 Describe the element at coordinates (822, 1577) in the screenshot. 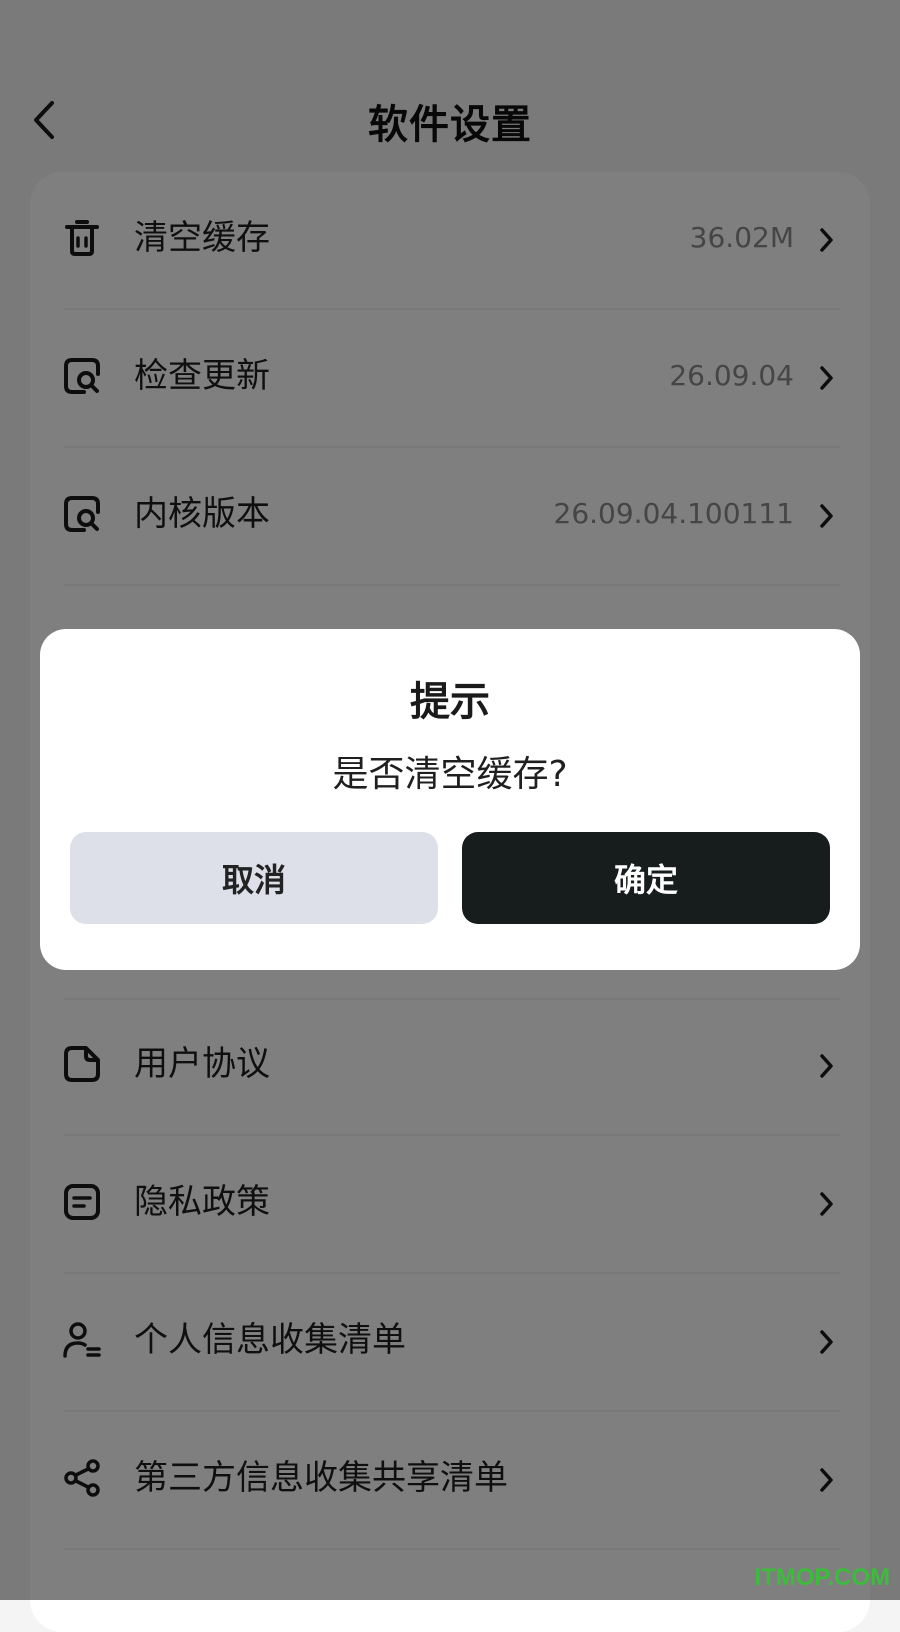

I see `watermark: ITMOP.COM` at that location.